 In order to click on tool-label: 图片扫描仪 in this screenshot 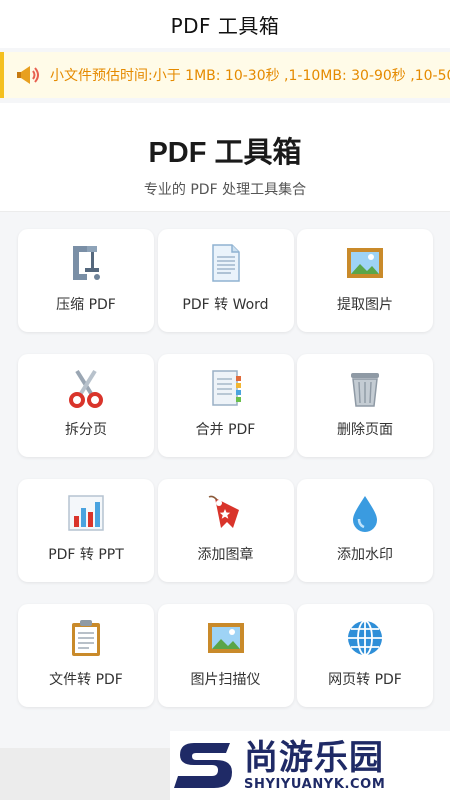, I will do `click(225, 680)`.